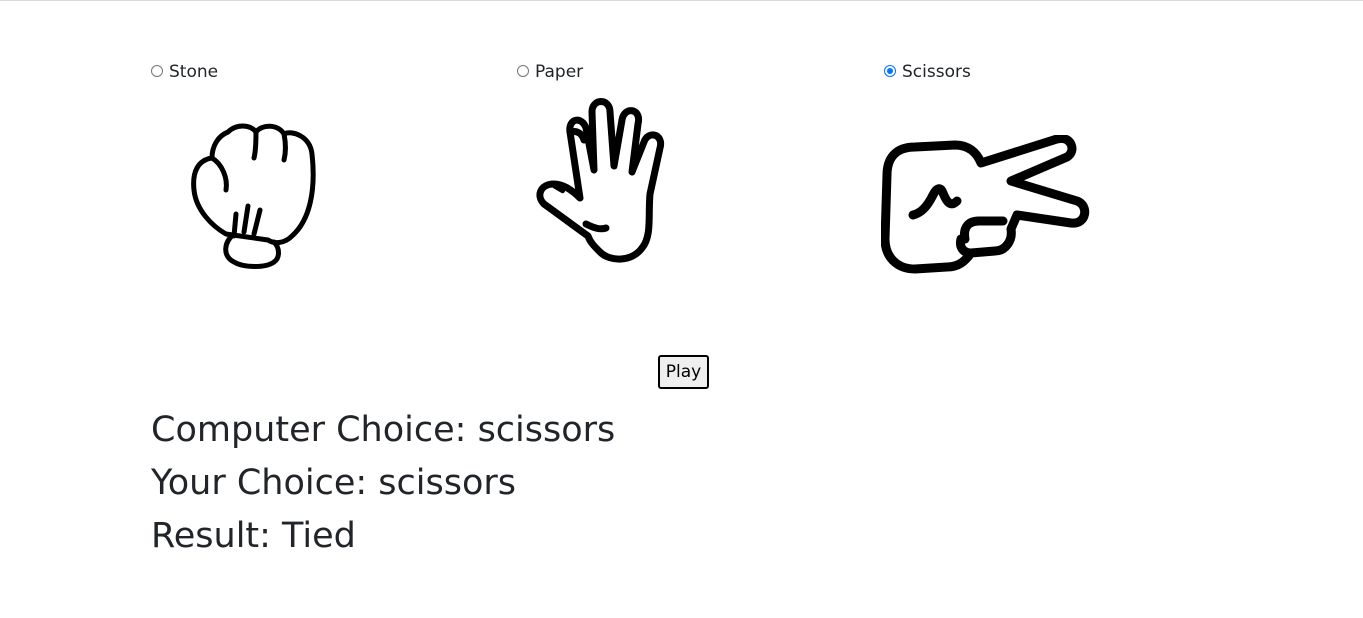  I want to click on your-choice-text: Your Choice: scissors, so click(334, 483).